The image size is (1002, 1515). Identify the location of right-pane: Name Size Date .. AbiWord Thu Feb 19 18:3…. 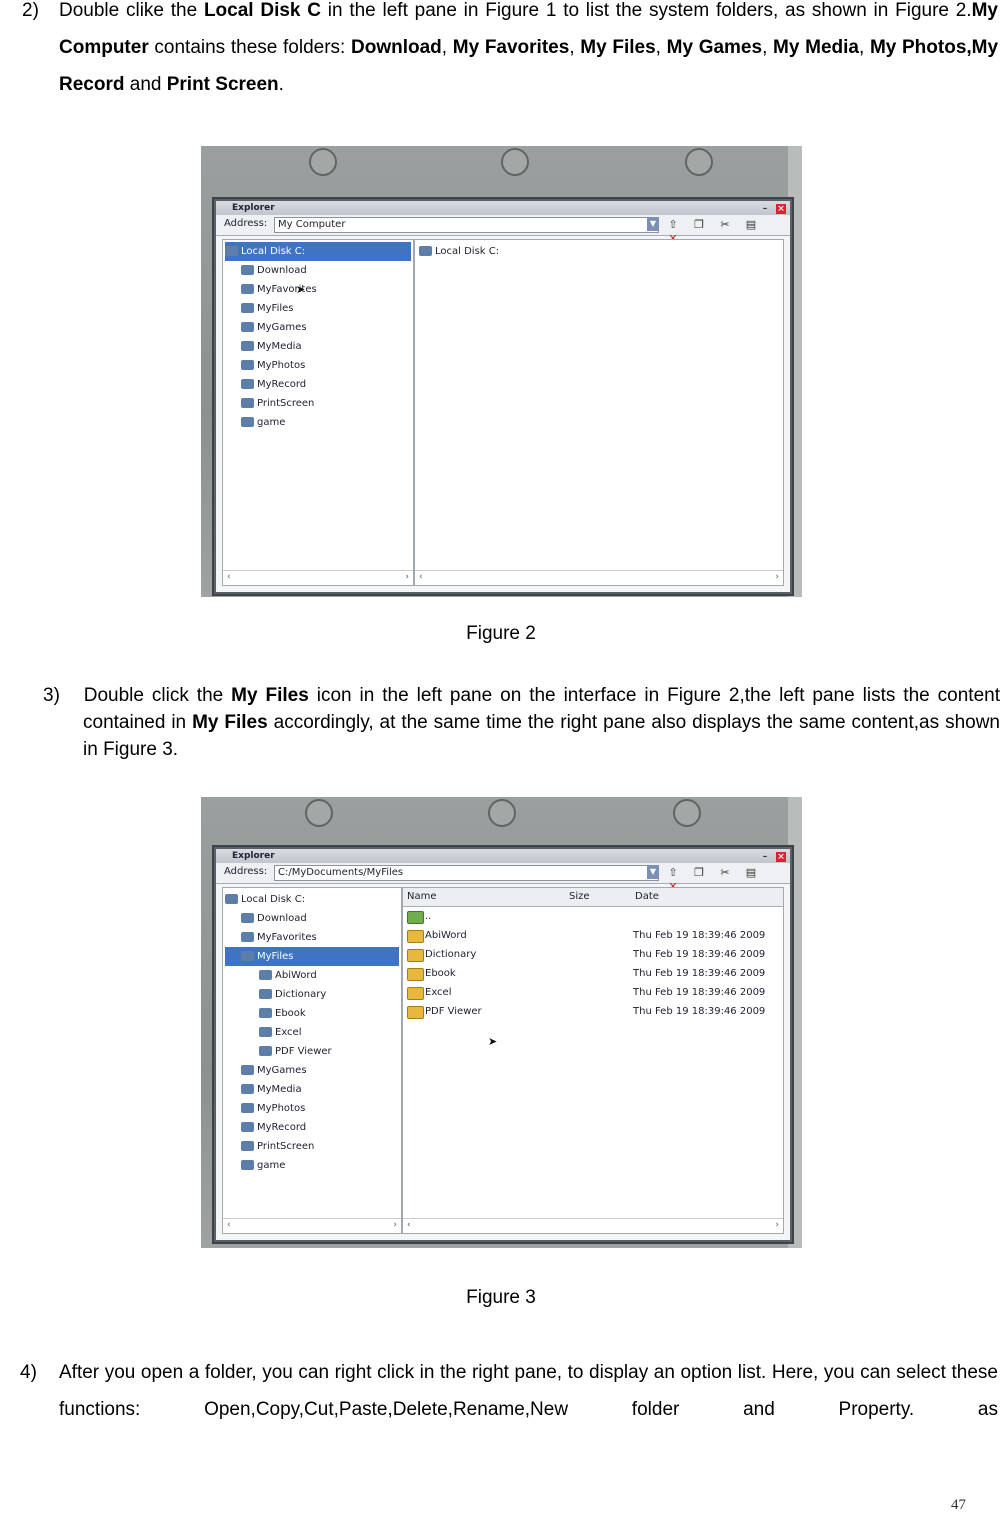
(593, 1060).